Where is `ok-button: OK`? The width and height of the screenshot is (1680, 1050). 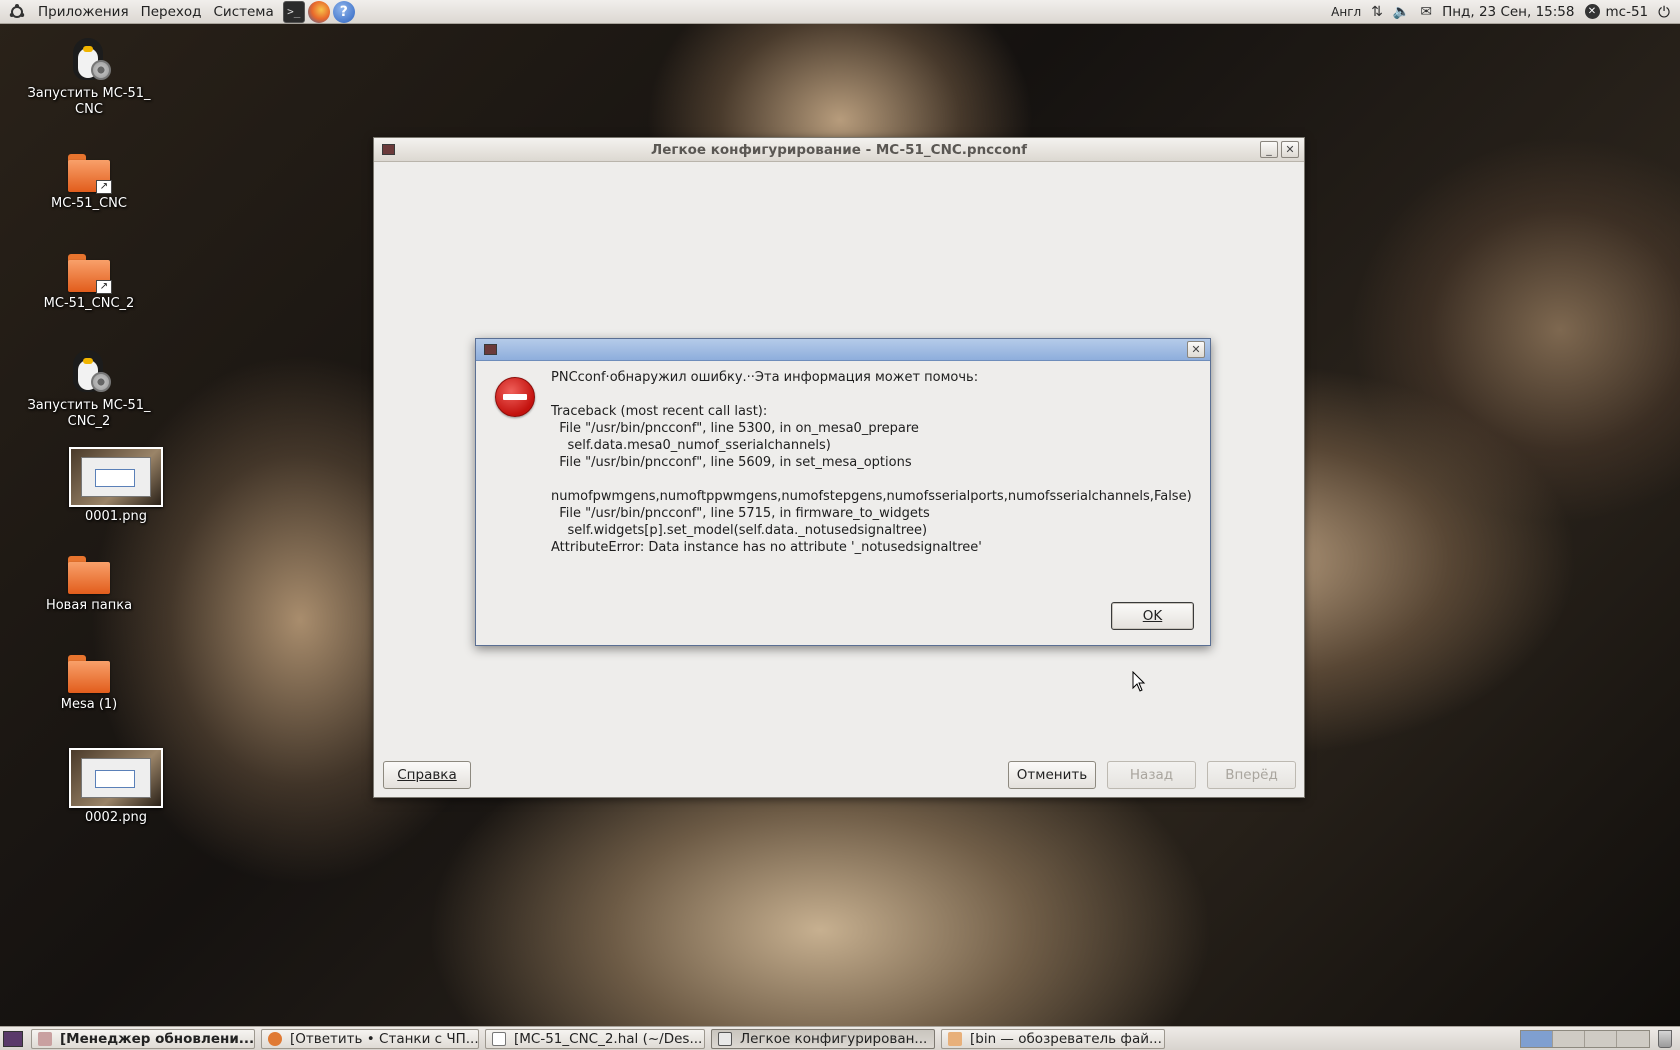 ok-button: OK is located at coordinates (1152, 616).